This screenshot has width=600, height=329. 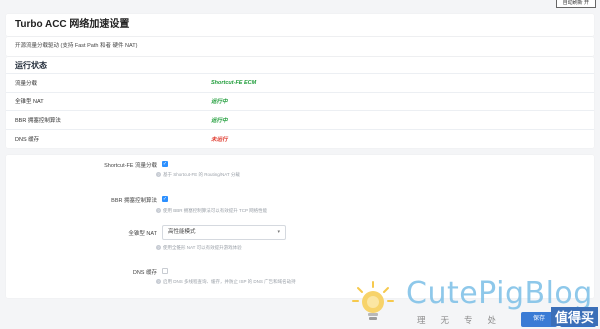 What do you see at coordinates (300, 25) in the screenshot?
I see `page-title: Turbo ACC 网络加速设置` at bounding box center [300, 25].